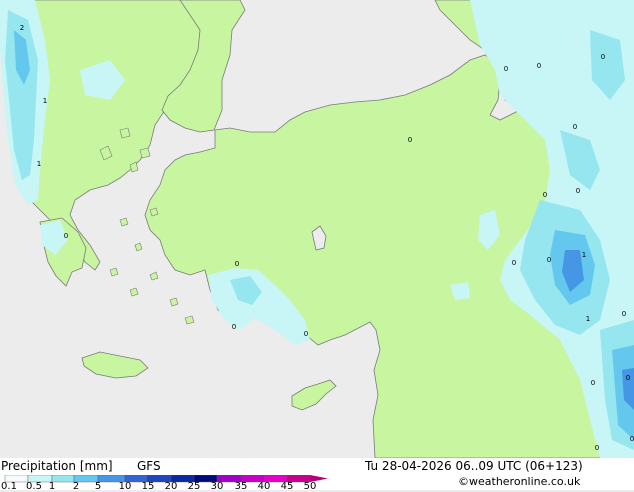 The width and height of the screenshot is (634, 492). What do you see at coordinates (241, 486) in the screenshot?
I see `scale-tick-label: 35` at bounding box center [241, 486].